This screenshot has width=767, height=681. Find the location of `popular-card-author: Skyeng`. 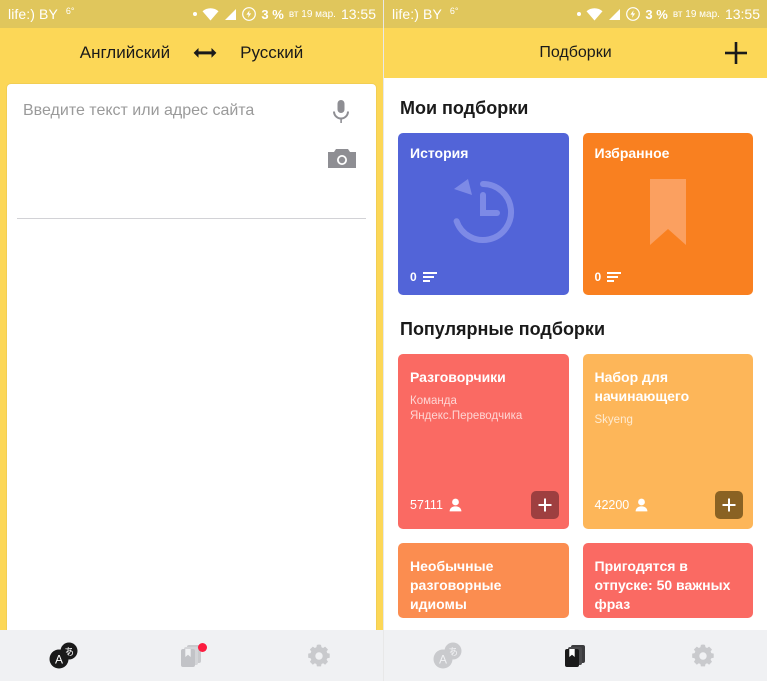

popular-card-author: Skyeng is located at coordinates (613, 419).